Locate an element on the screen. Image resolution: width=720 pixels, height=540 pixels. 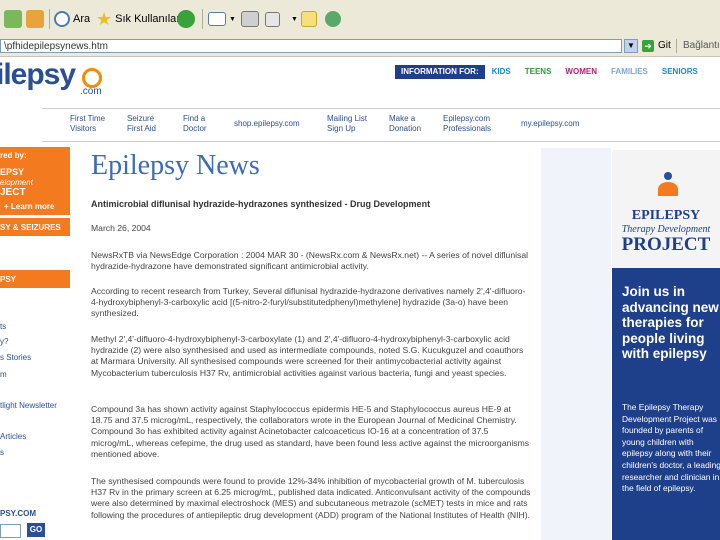
history-icon is located at coordinates (186, 19).